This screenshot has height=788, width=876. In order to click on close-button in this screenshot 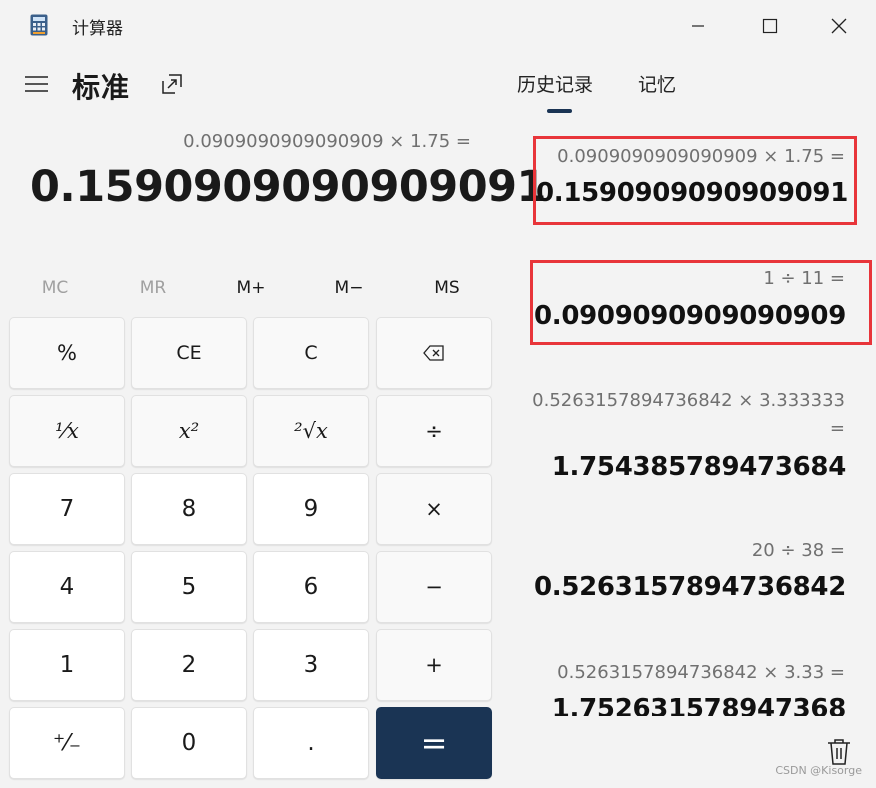, I will do `click(839, 26)`.